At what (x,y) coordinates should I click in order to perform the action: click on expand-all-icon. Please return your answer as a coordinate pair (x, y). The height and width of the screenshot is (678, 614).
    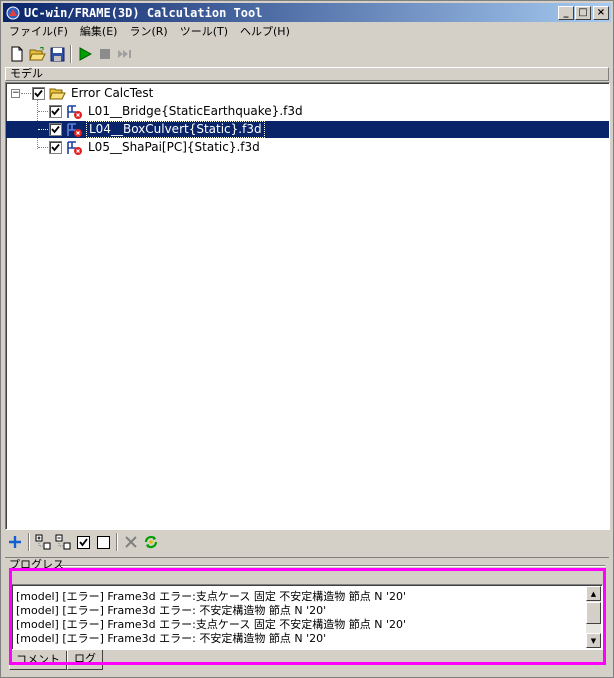
    Looking at the image, I should click on (43, 542).